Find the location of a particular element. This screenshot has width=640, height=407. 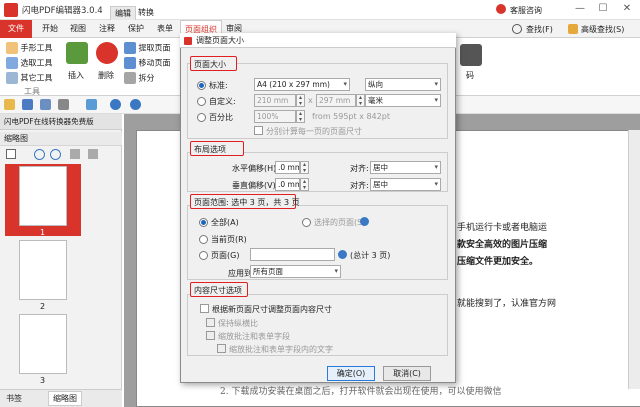

menu-start: 开始 is located at coordinates (50, 29).